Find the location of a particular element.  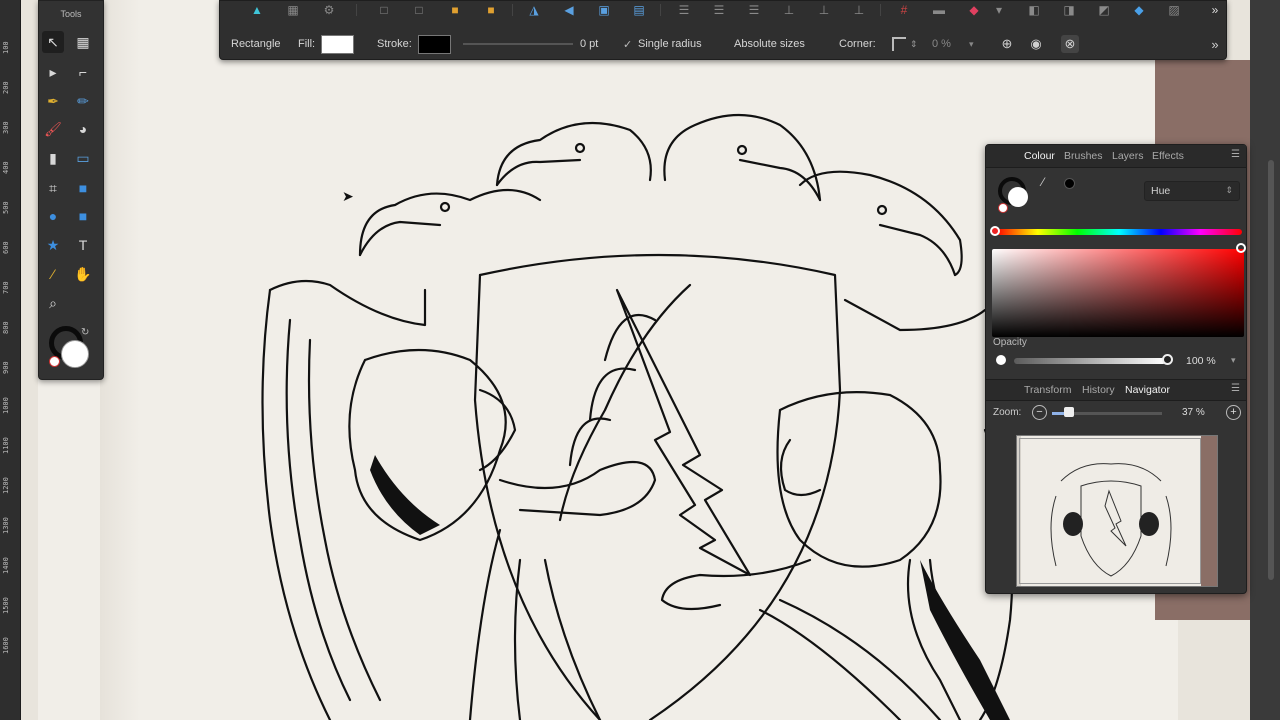

fill-tool-icon: ◕ is located at coordinates (83, 129).